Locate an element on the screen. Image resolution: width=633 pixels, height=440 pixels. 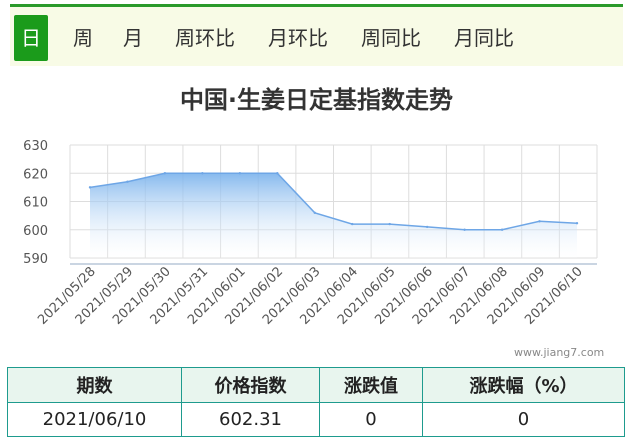
table-row: 2021/06/10 602.31 0 0 is located at coordinates (316, 419).